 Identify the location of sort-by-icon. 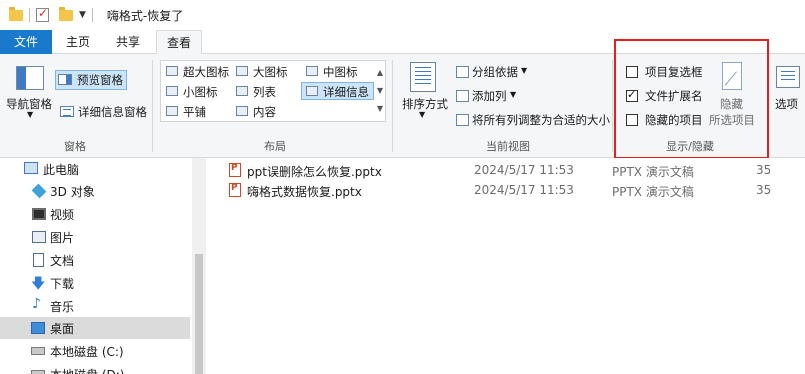
(423, 77).